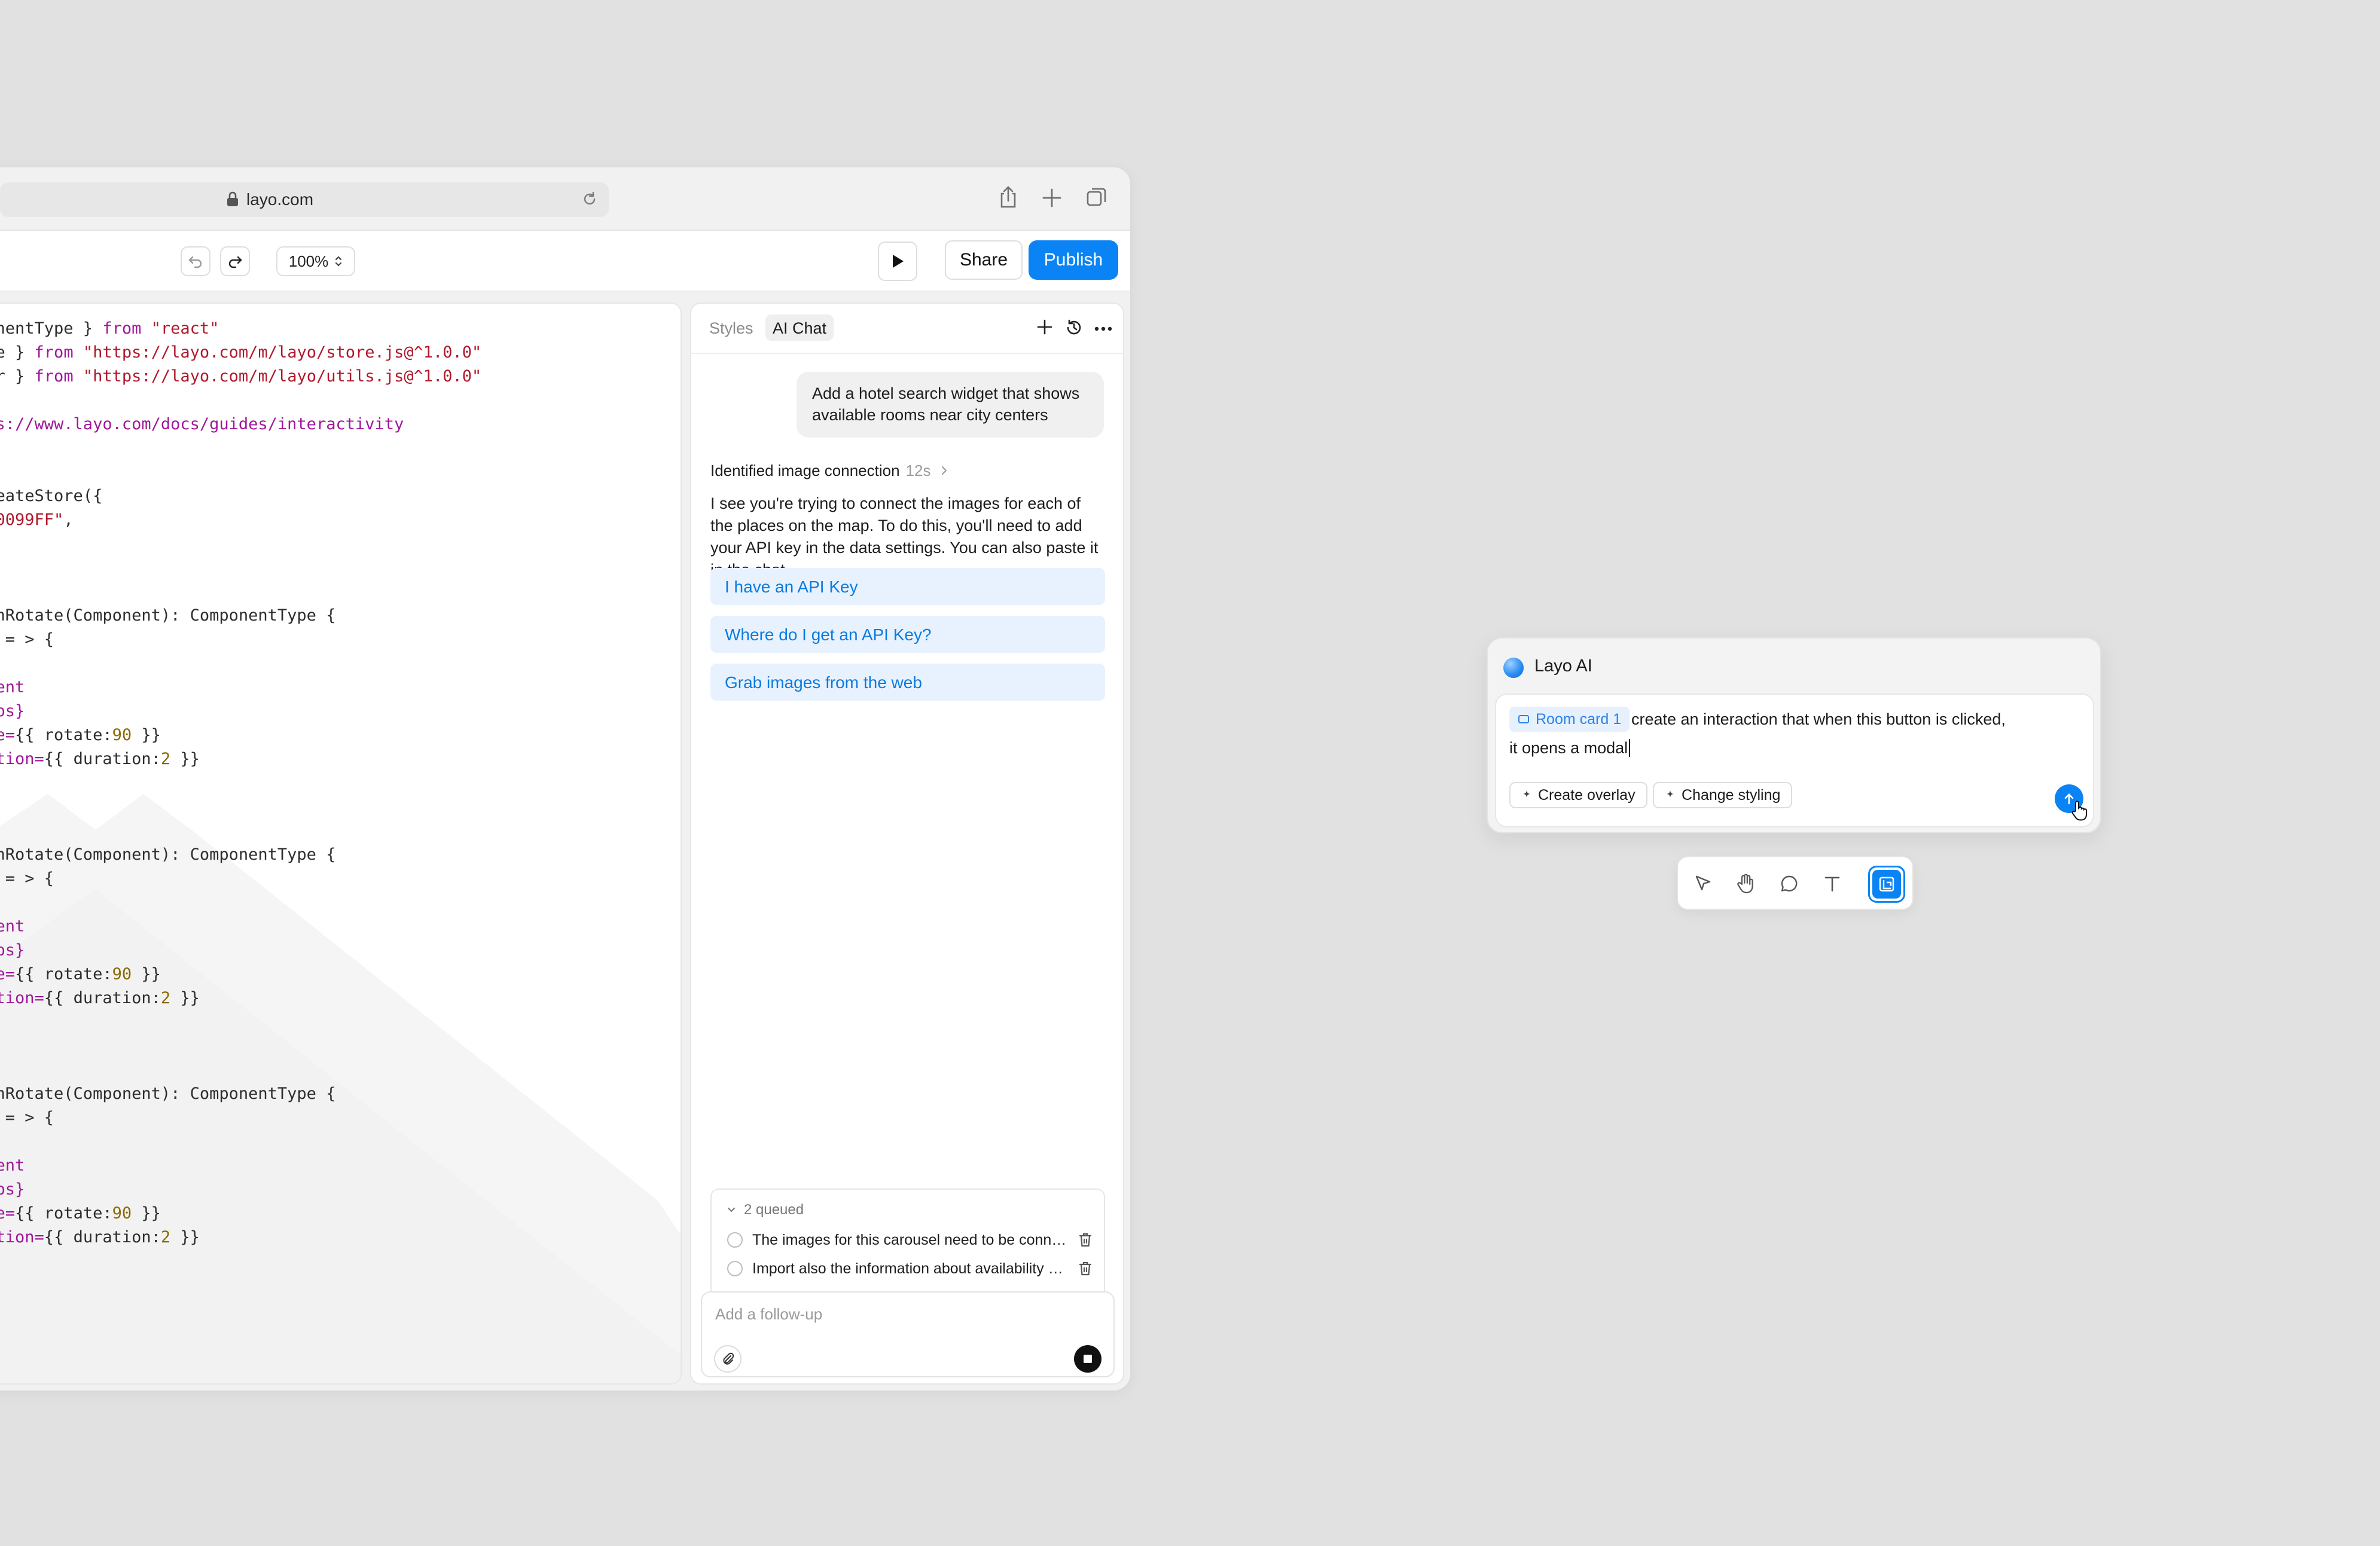 This screenshot has height=1546, width=2380. I want to click on code-token: from, so click(122, 329).